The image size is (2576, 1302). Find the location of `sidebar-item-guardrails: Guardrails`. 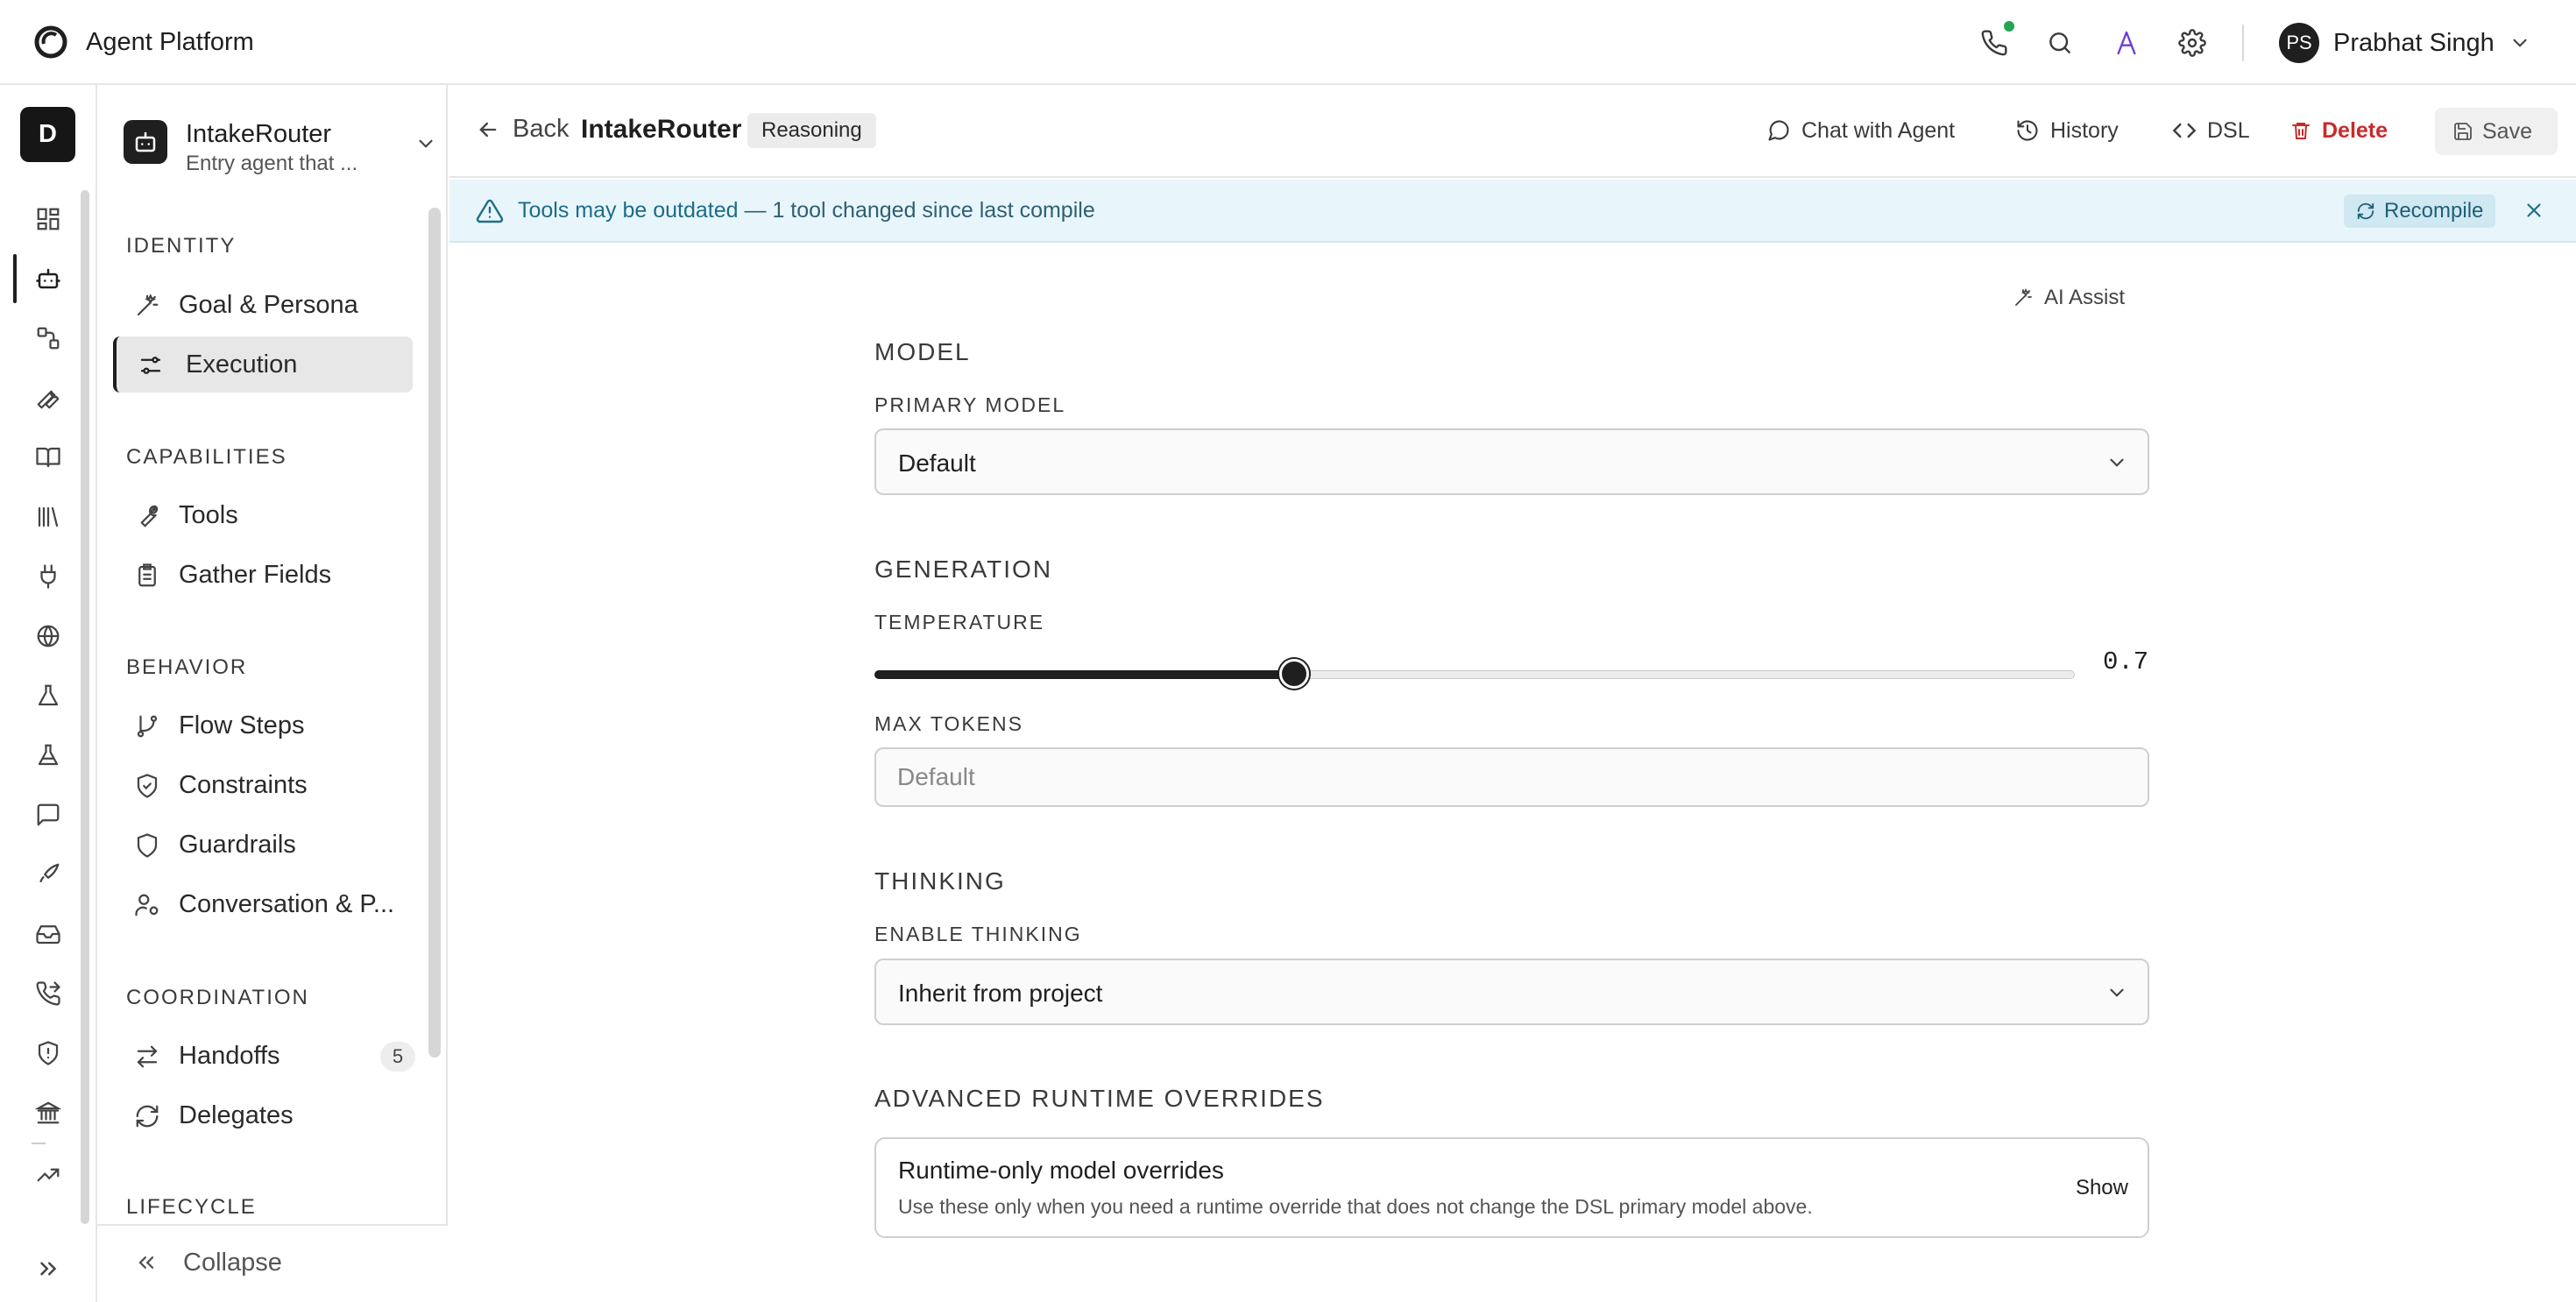

sidebar-item-guardrails: Guardrails is located at coordinates (263, 845).